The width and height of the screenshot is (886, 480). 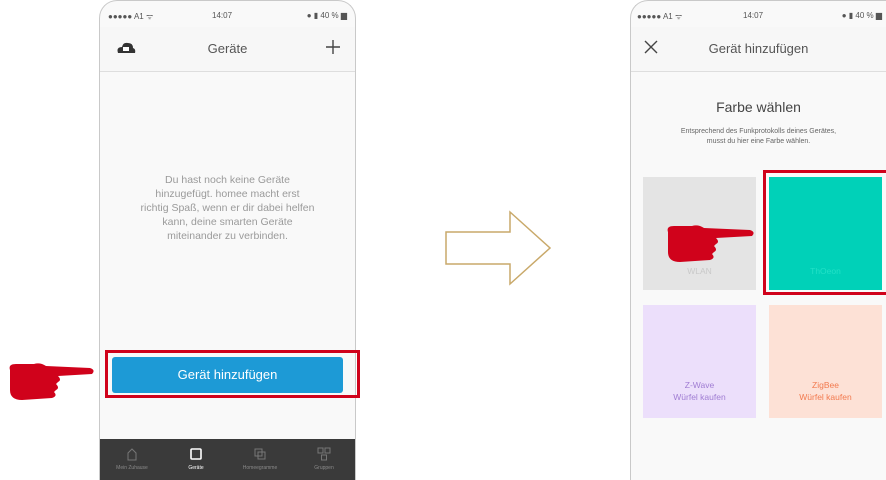 What do you see at coordinates (132, 468) in the screenshot?
I see `tab-label: Mein Zuhause` at bounding box center [132, 468].